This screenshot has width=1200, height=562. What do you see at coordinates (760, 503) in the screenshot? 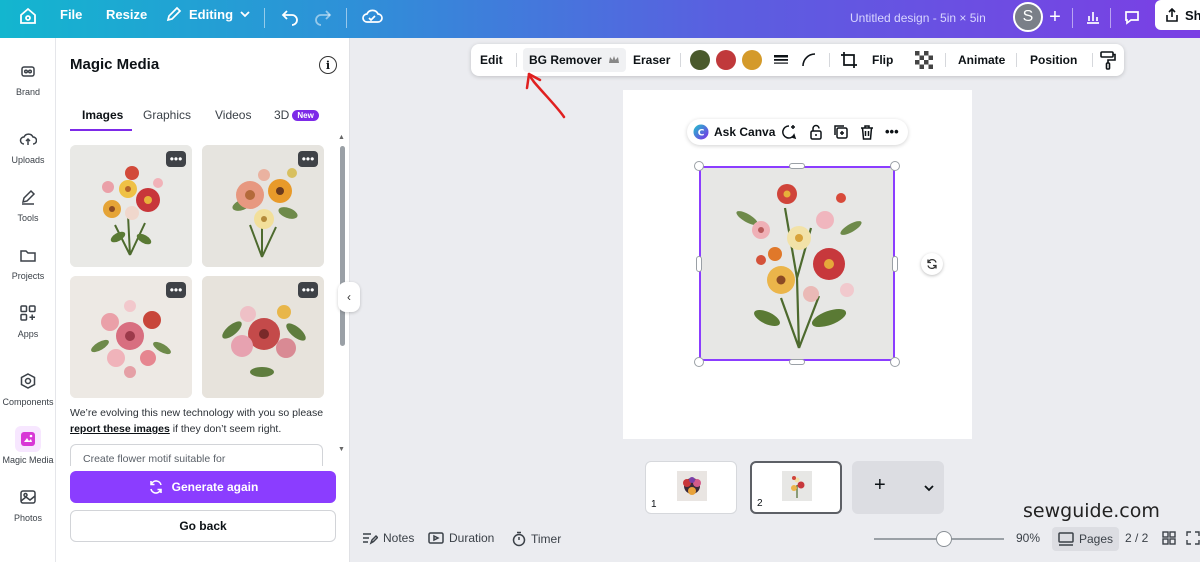
I see `page-number: 2` at bounding box center [760, 503].